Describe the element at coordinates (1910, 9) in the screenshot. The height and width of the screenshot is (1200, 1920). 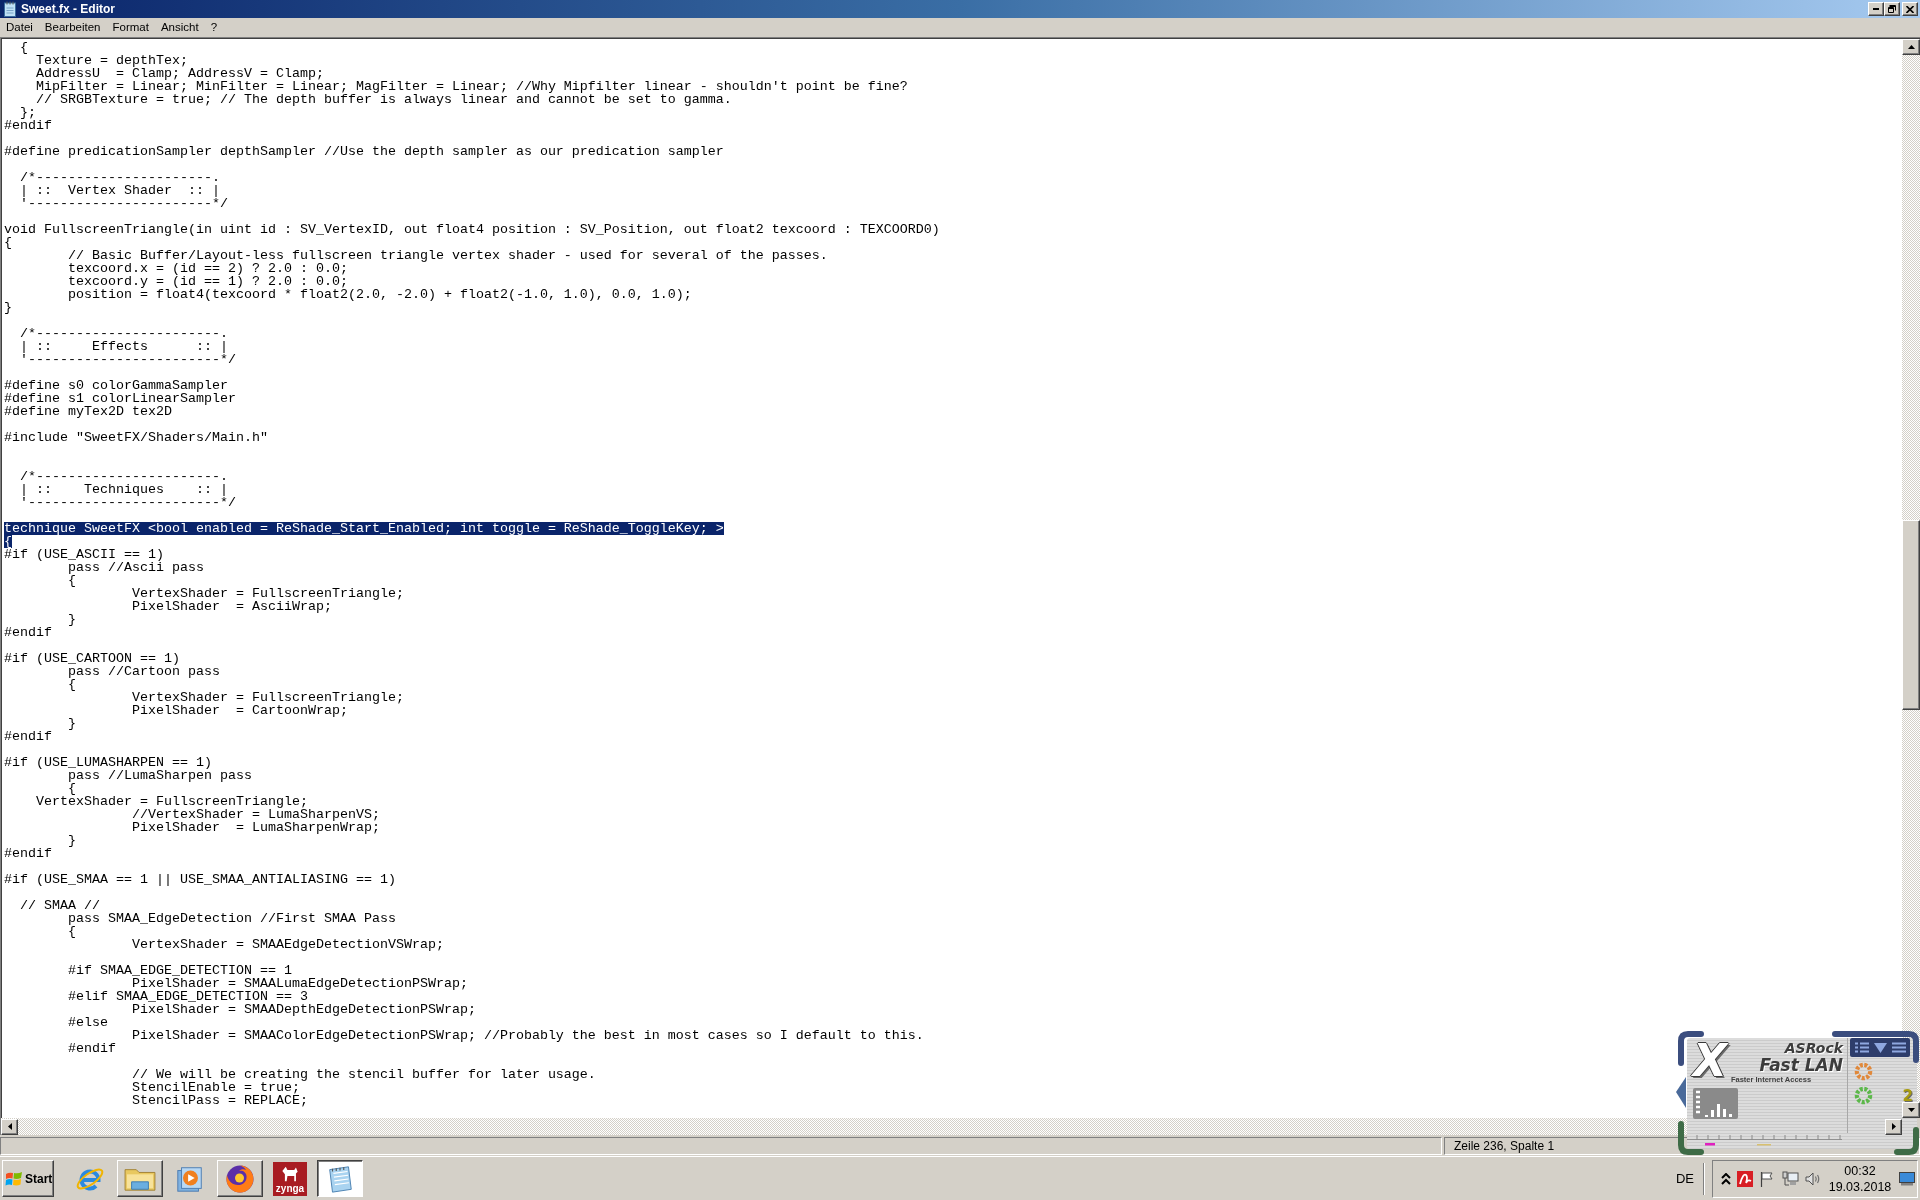
I see `close-button` at that location.